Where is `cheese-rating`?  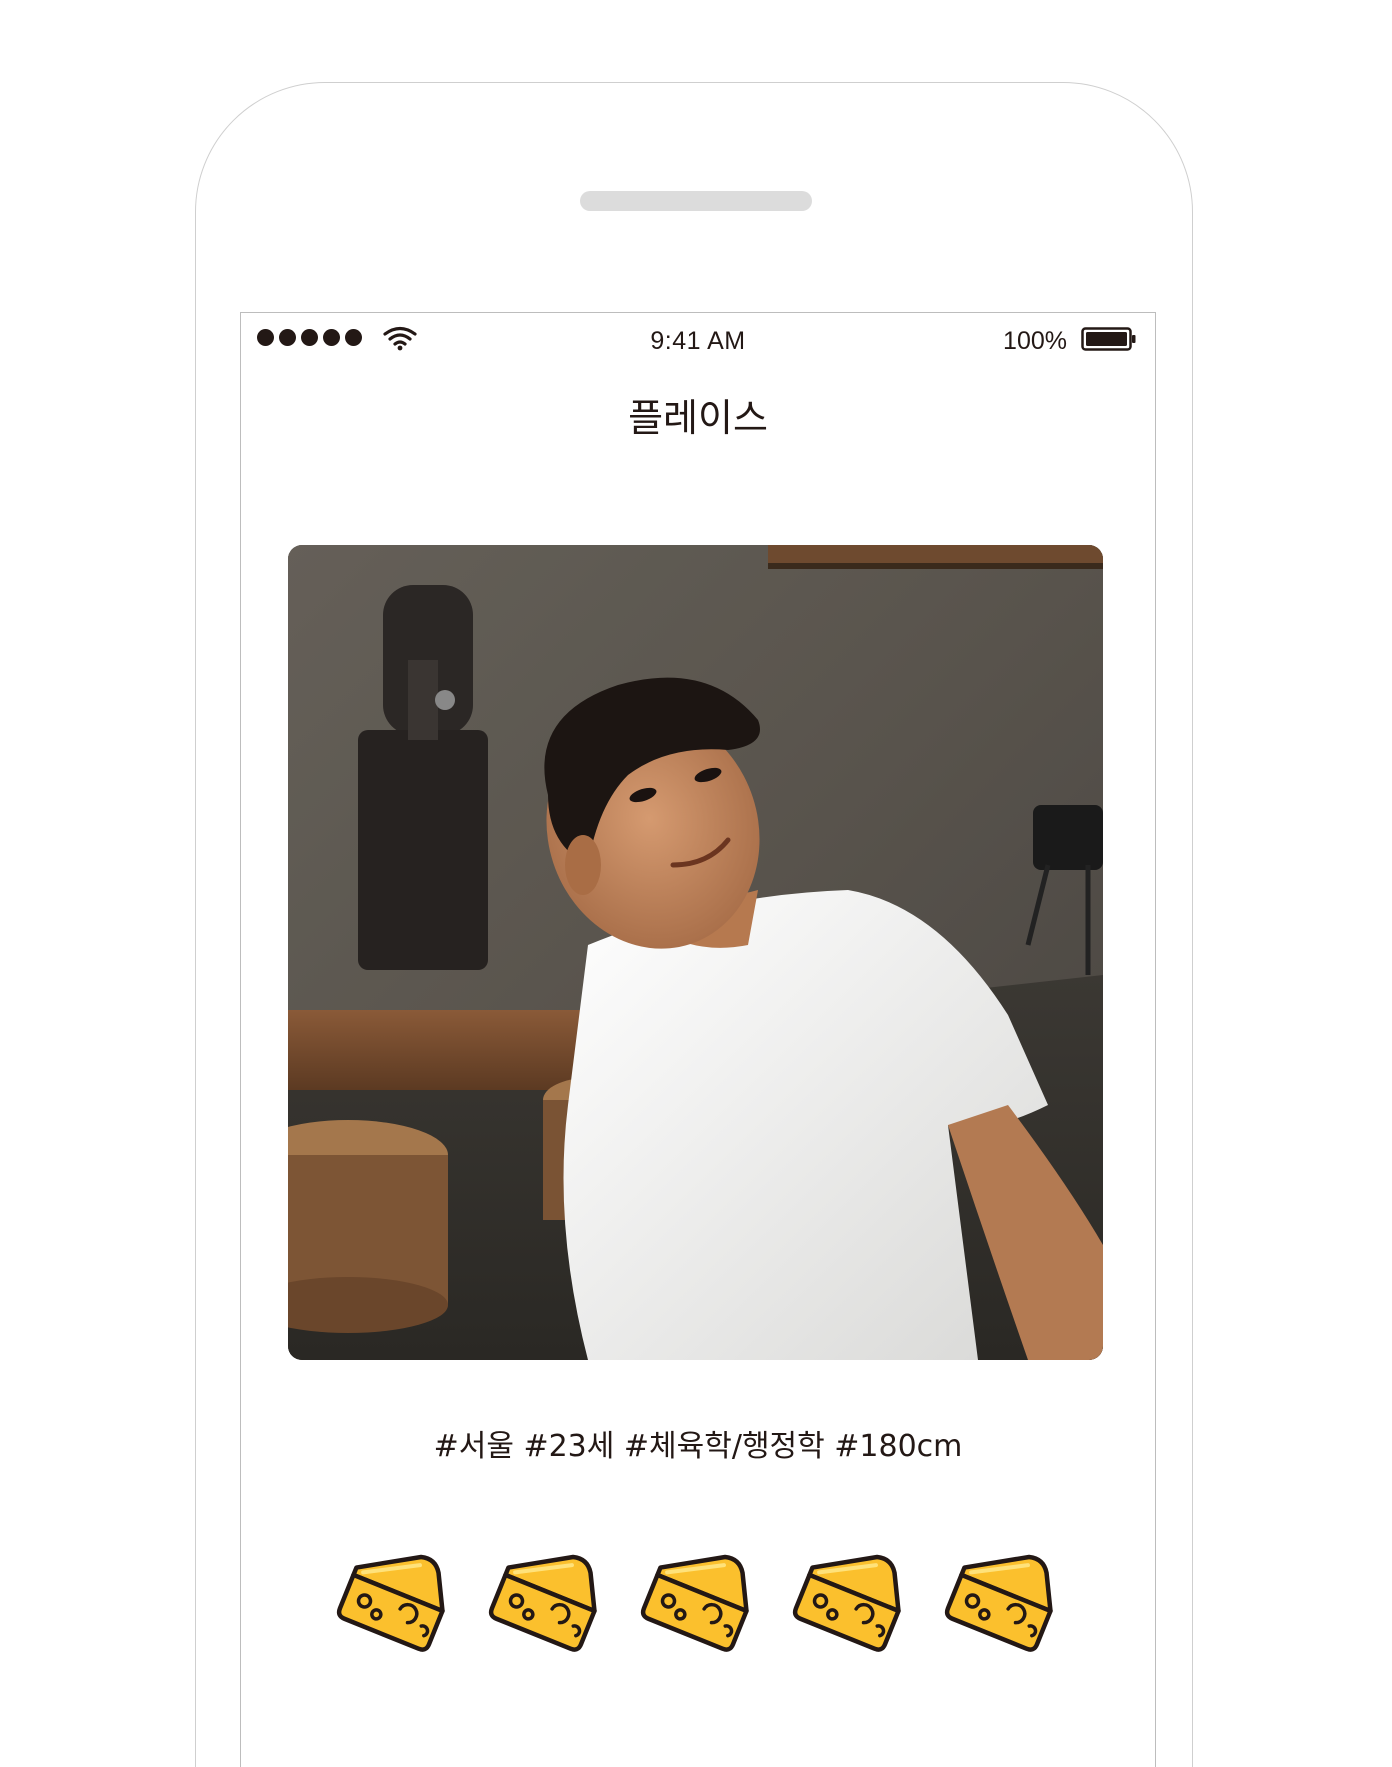
cheese-rating is located at coordinates (696, 1600).